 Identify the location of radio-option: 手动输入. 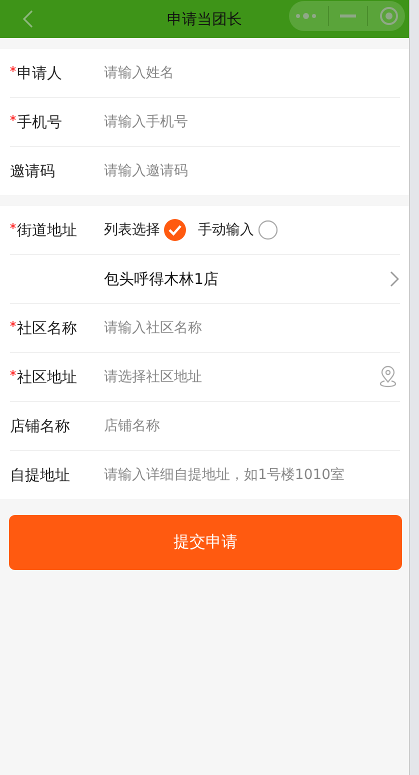
(238, 230).